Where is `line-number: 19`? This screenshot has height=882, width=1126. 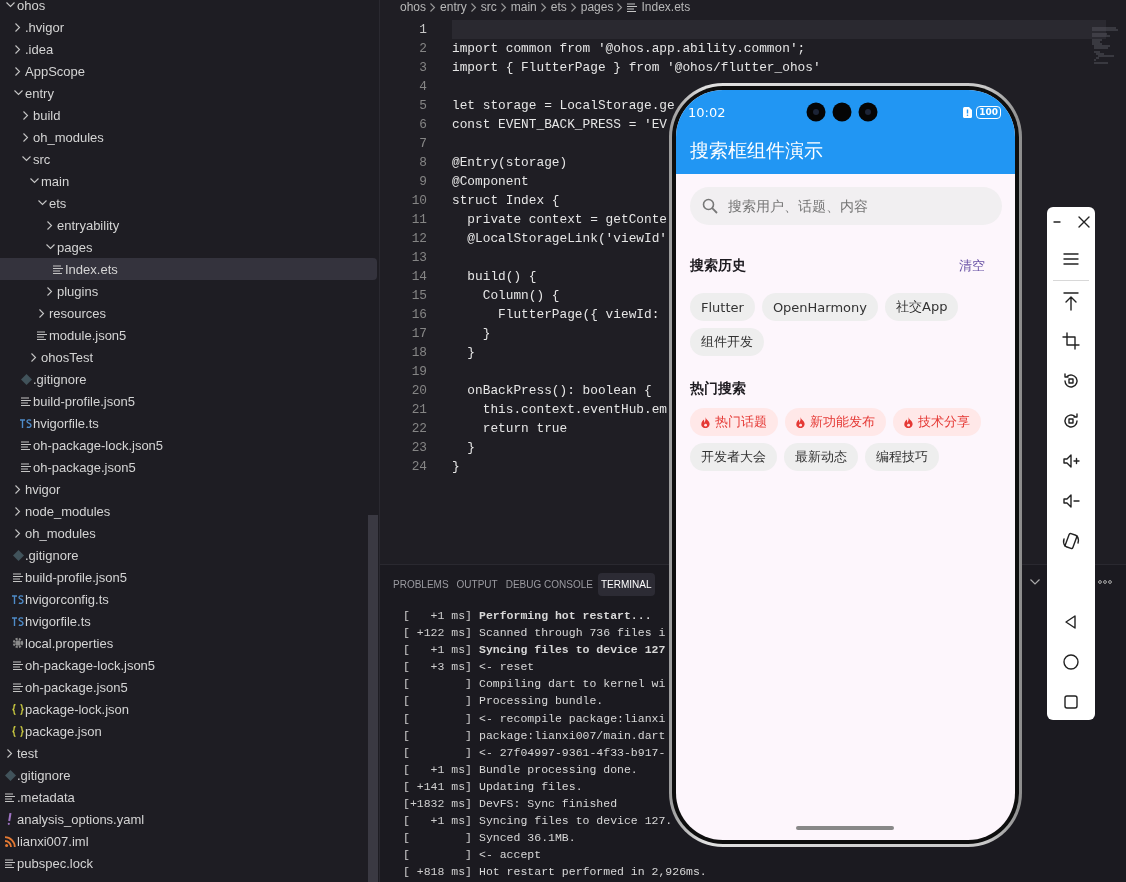 line-number: 19 is located at coordinates (418, 371).